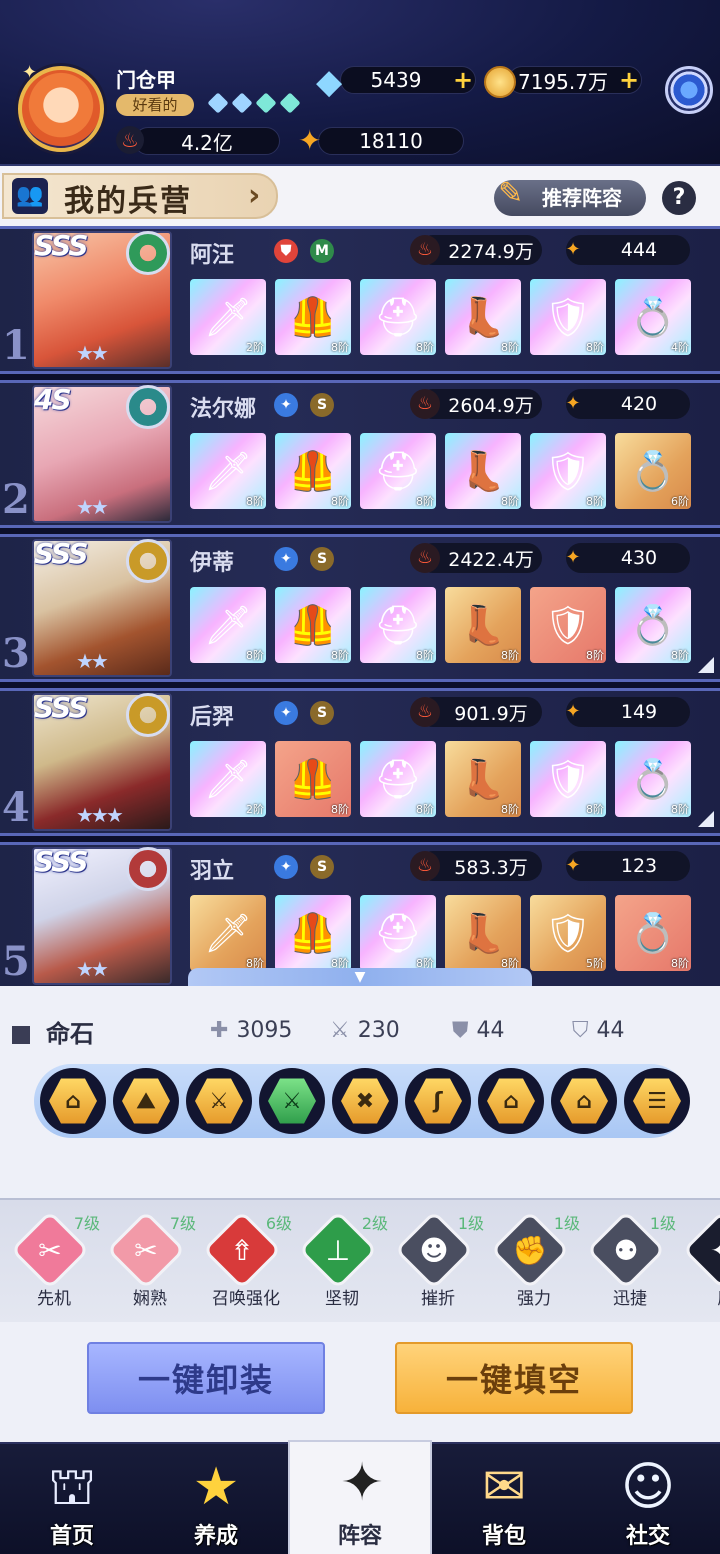 This screenshot has height=1554, width=720. Describe the element at coordinates (657, 1101) in the screenshot. I see `destiny-stone-slot: ☰` at that location.